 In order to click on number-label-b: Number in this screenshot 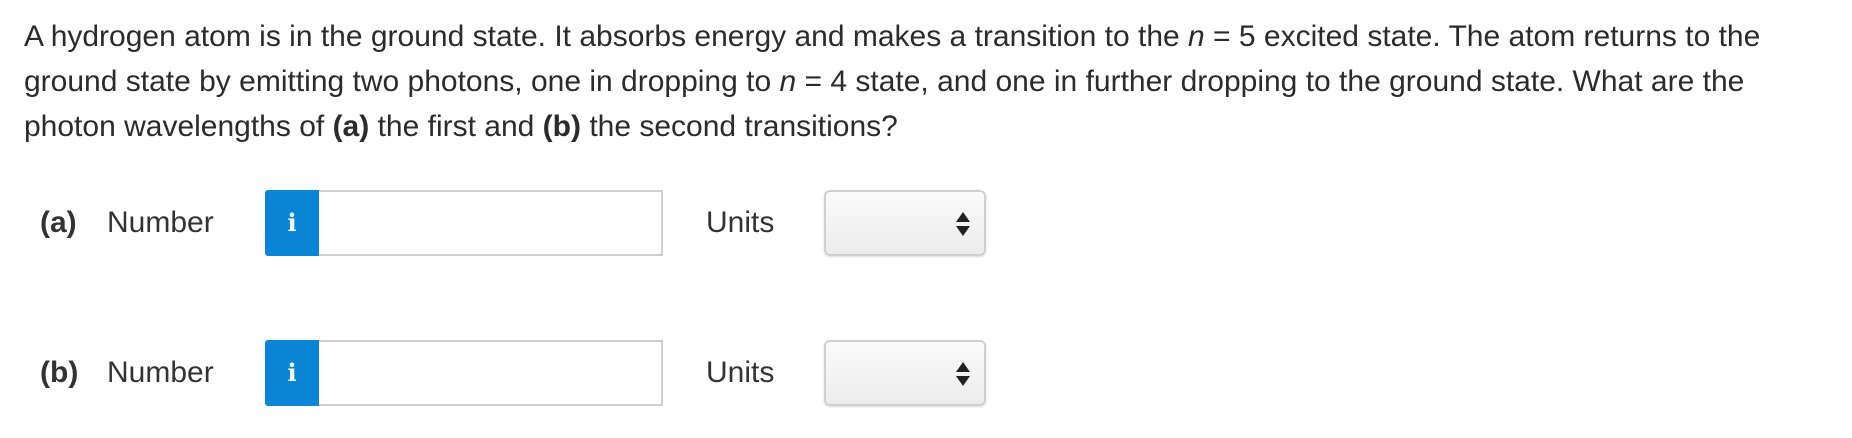, I will do `click(160, 372)`.